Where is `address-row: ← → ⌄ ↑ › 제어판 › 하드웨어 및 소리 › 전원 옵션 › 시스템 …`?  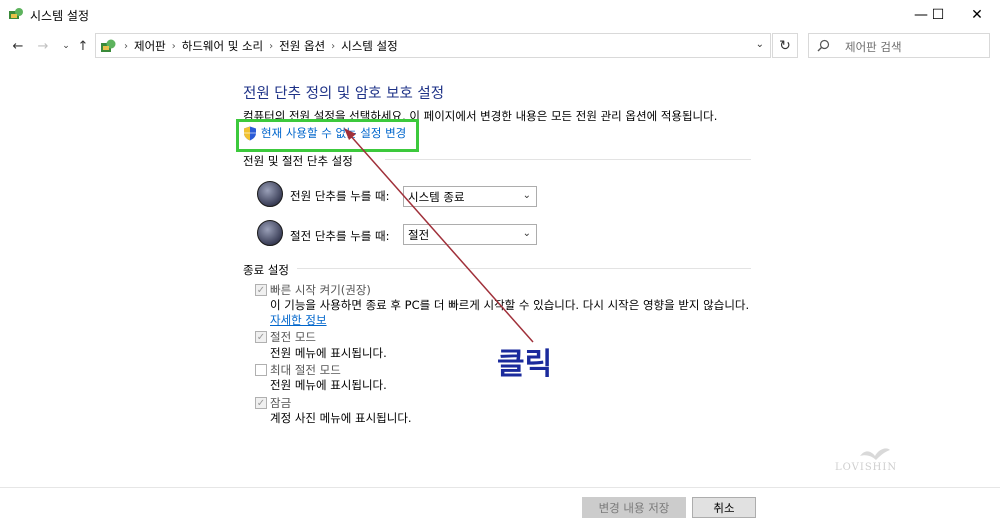 address-row: ← → ⌄ ↑ › 제어판 › 하드웨어 및 소리 › 전원 옵션 › 시스템 … is located at coordinates (500, 46).